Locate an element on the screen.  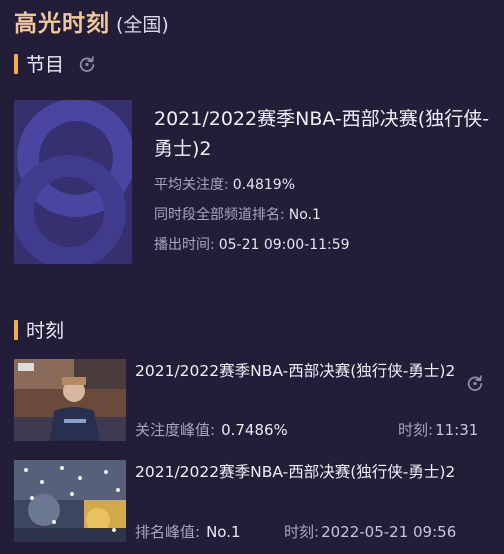
moments-section-label: 时刻 is located at coordinates (45, 331).